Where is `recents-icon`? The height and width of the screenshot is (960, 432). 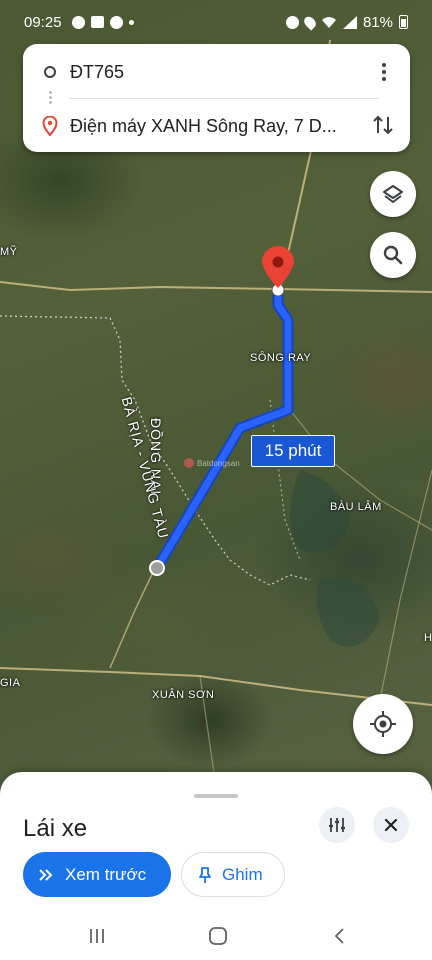 recents-icon is located at coordinates (97, 936).